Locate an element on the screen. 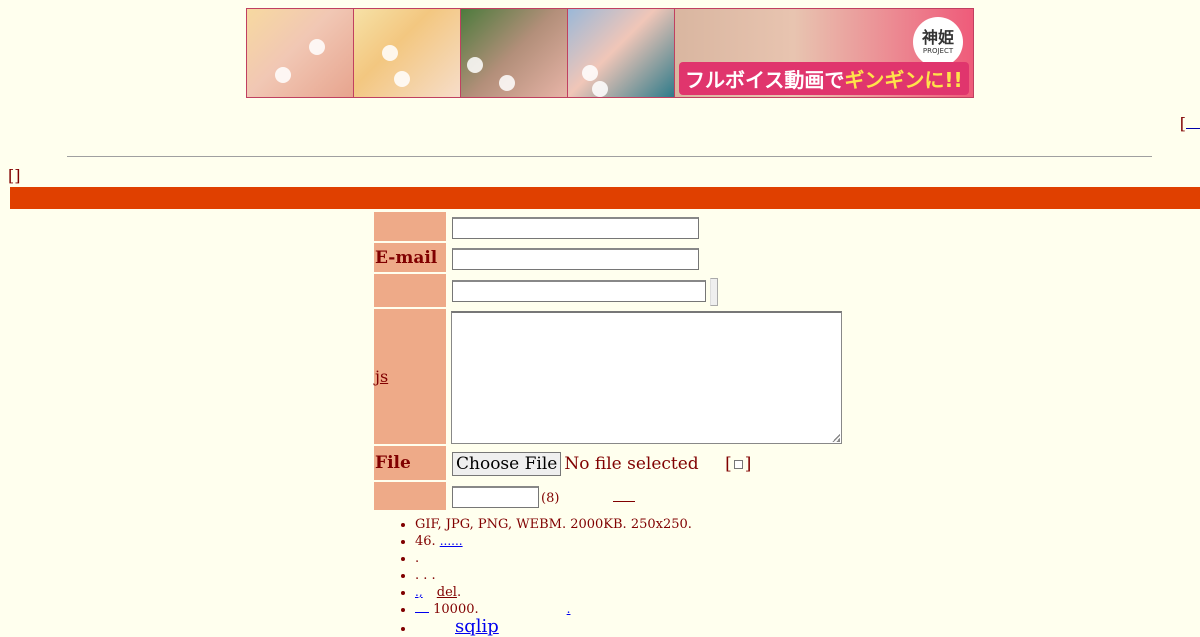 The width and height of the screenshot is (1200, 637). rule-item-1-text: GIF, JPG, PNG, WEBM. 2000KB. 250x250. is located at coordinates (553, 524).